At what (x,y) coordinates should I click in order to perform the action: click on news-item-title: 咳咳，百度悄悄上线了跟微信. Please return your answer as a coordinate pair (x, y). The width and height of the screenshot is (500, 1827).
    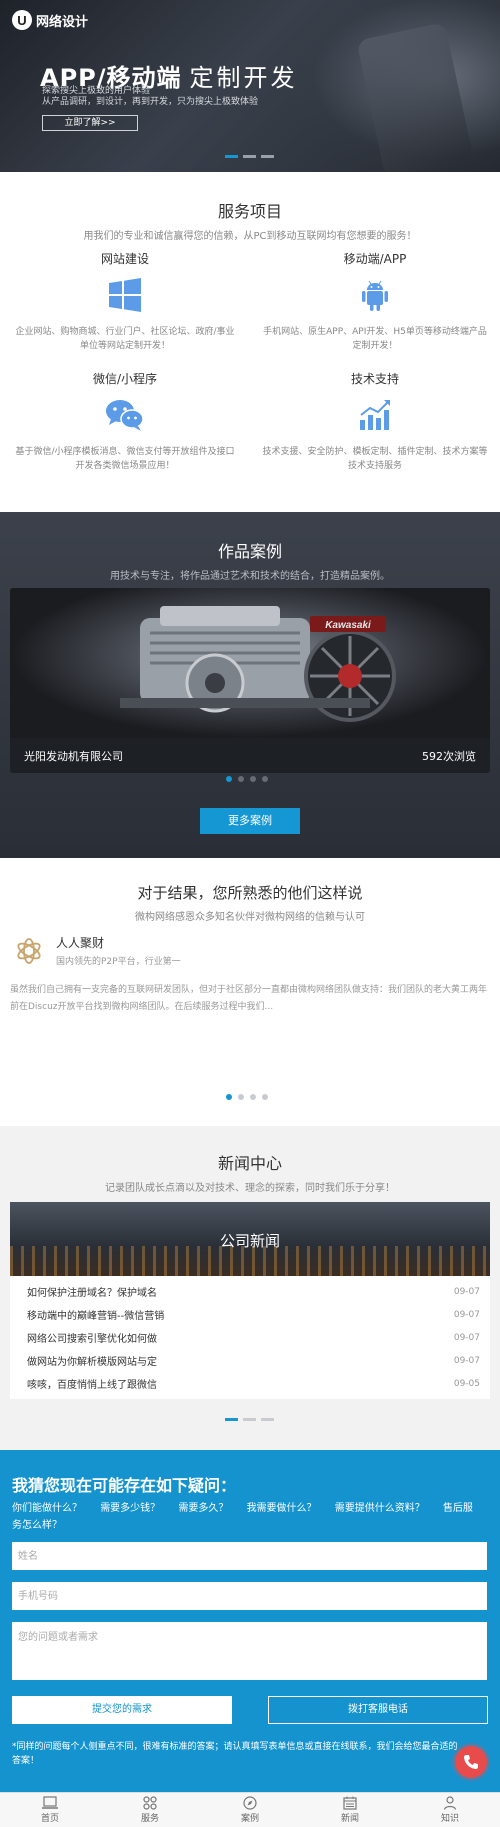
    Looking at the image, I should click on (92, 1385).